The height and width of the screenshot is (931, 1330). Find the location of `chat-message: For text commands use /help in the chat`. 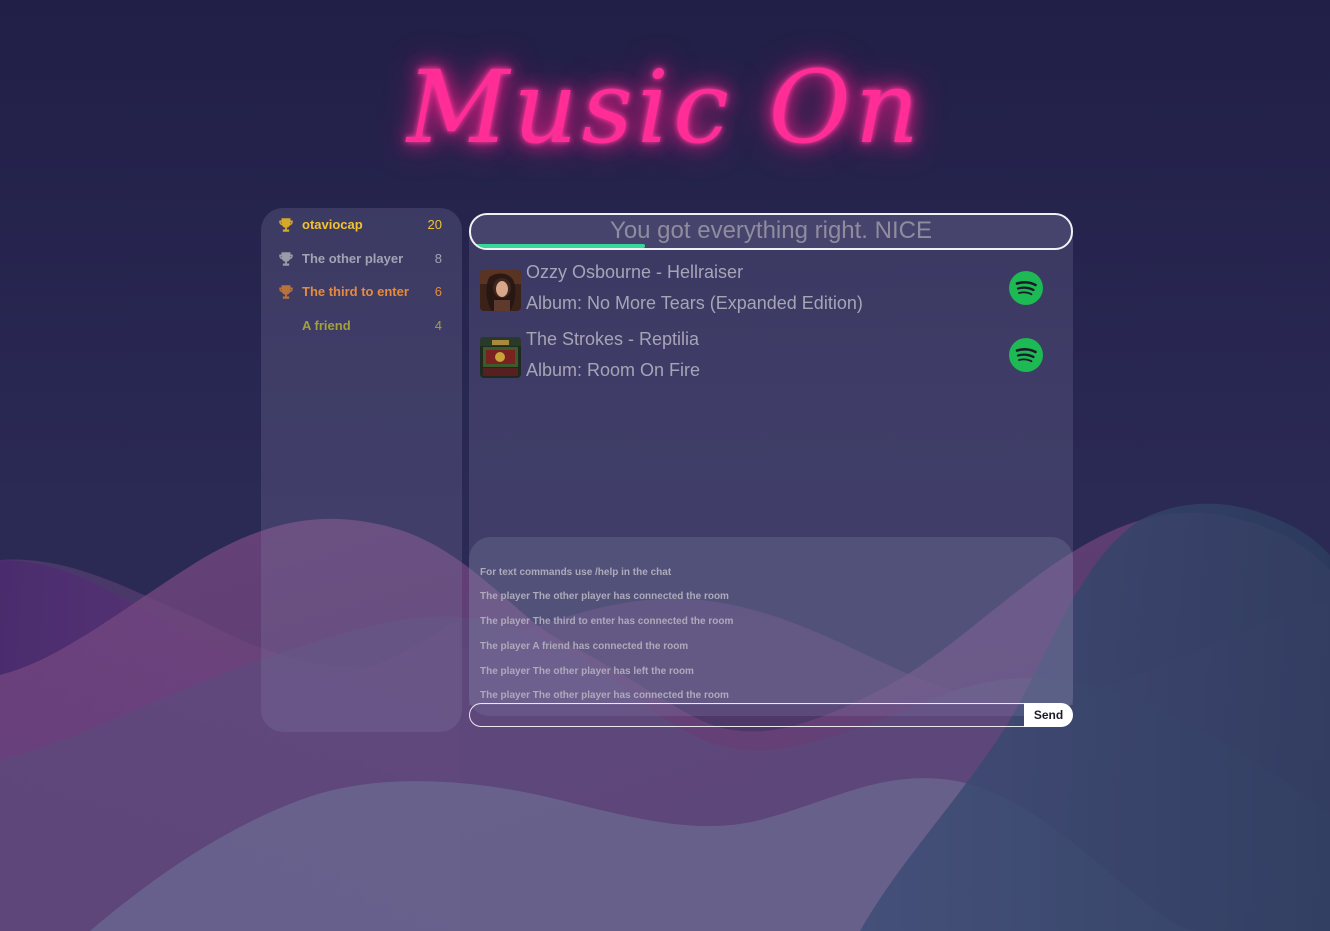

chat-message: For text commands use /help in the chat is located at coordinates (576, 572).